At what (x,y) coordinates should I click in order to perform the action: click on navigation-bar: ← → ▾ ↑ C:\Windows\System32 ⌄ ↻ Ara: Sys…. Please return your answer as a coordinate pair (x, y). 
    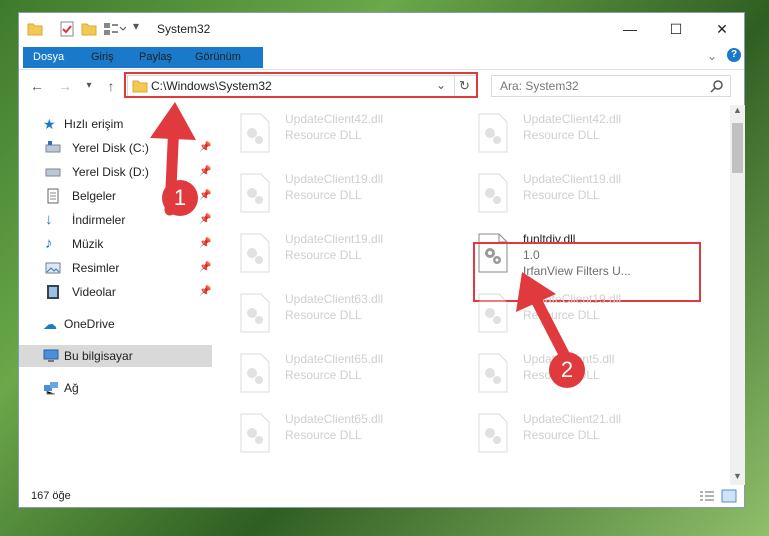
    Looking at the image, I should click on (381, 86).